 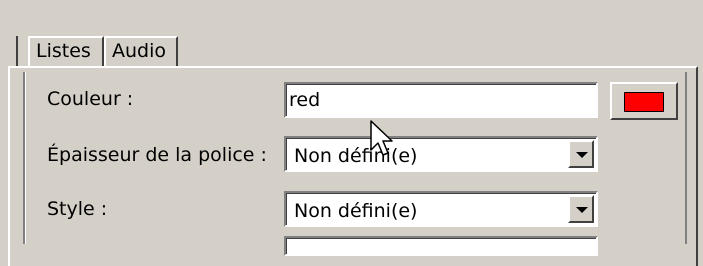 I want to click on tab-audio: Audio, so click(x=141, y=51).